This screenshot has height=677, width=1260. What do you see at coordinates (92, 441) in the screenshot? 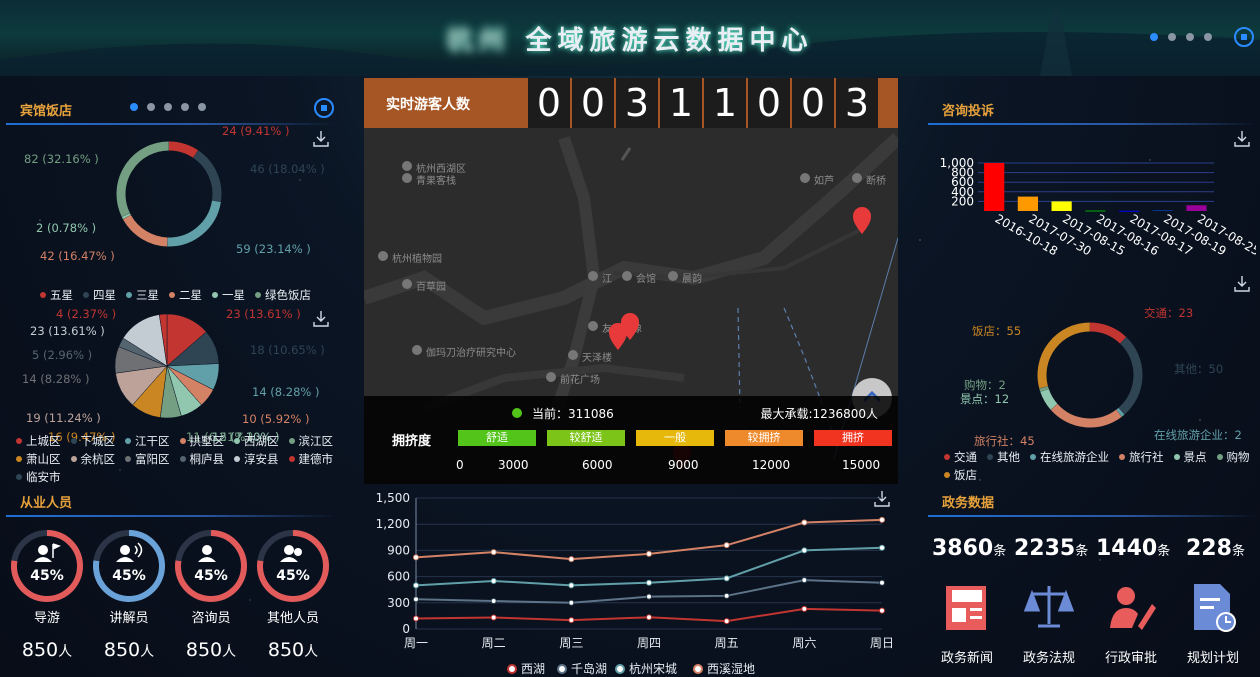
I see `district-legend-item: 下城区` at bounding box center [92, 441].